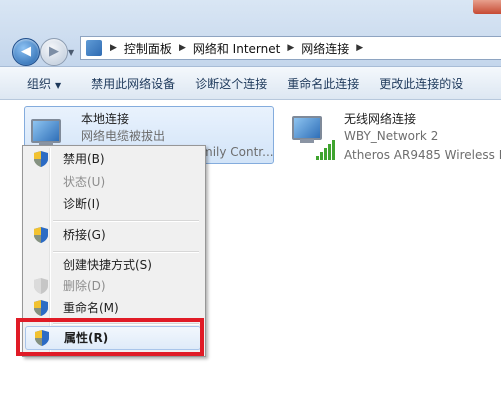  Describe the element at coordinates (487, 7) in the screenshot. I see `window-close-button` at that location.